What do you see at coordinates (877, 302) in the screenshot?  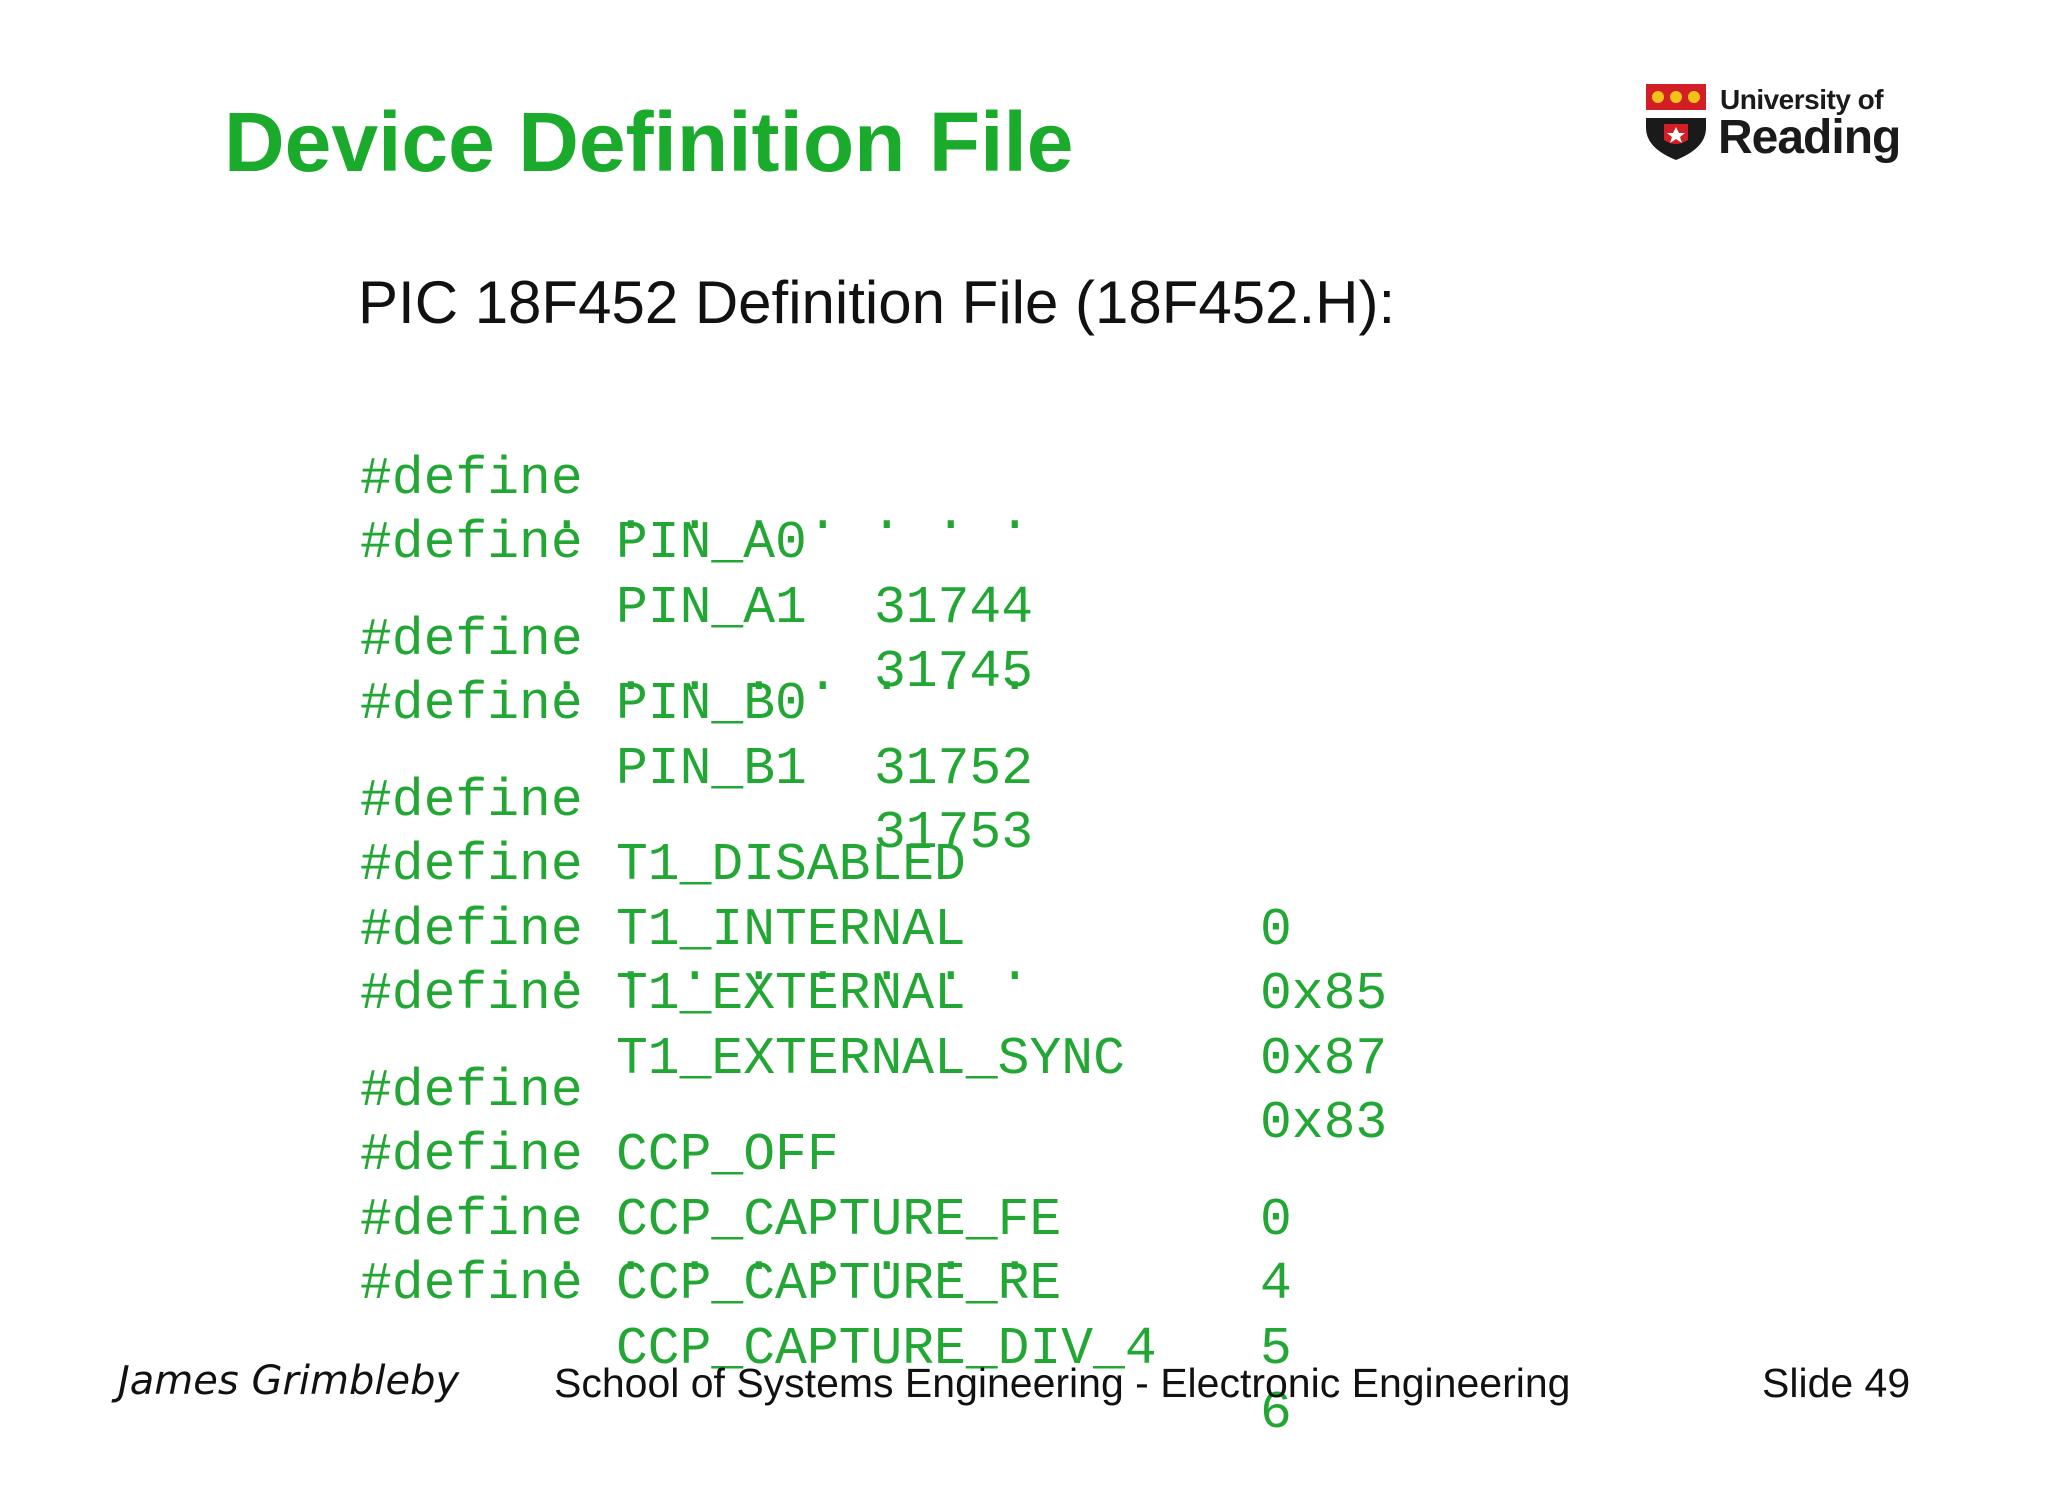 I see `slide-subtitle: PIC 18F452 Definition File (18F452.H):` at bounding box center [877, 302].